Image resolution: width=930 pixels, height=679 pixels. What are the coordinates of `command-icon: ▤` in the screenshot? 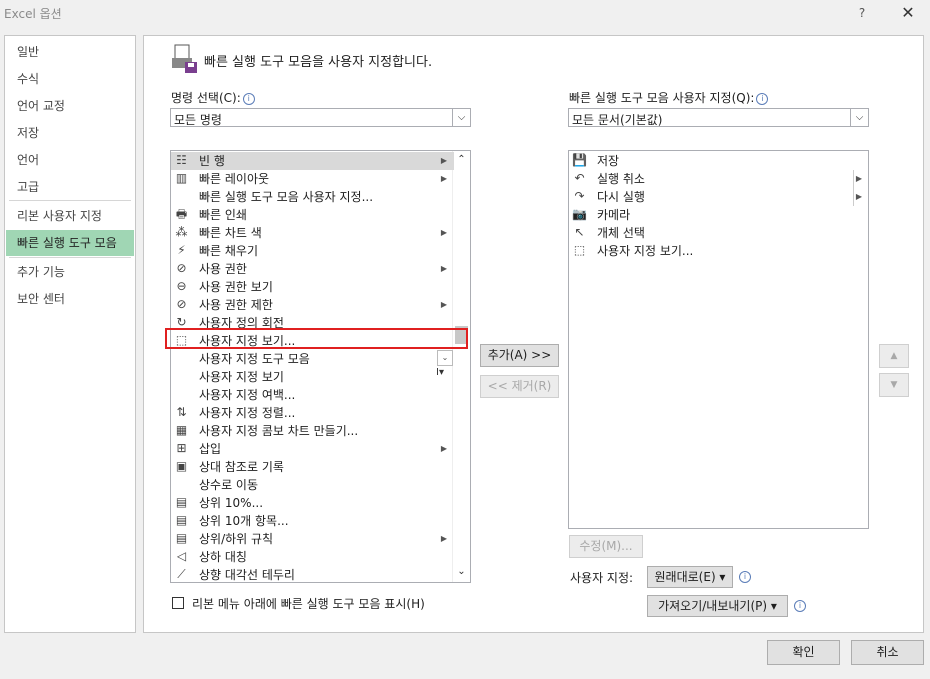 It's located at (181, 538).